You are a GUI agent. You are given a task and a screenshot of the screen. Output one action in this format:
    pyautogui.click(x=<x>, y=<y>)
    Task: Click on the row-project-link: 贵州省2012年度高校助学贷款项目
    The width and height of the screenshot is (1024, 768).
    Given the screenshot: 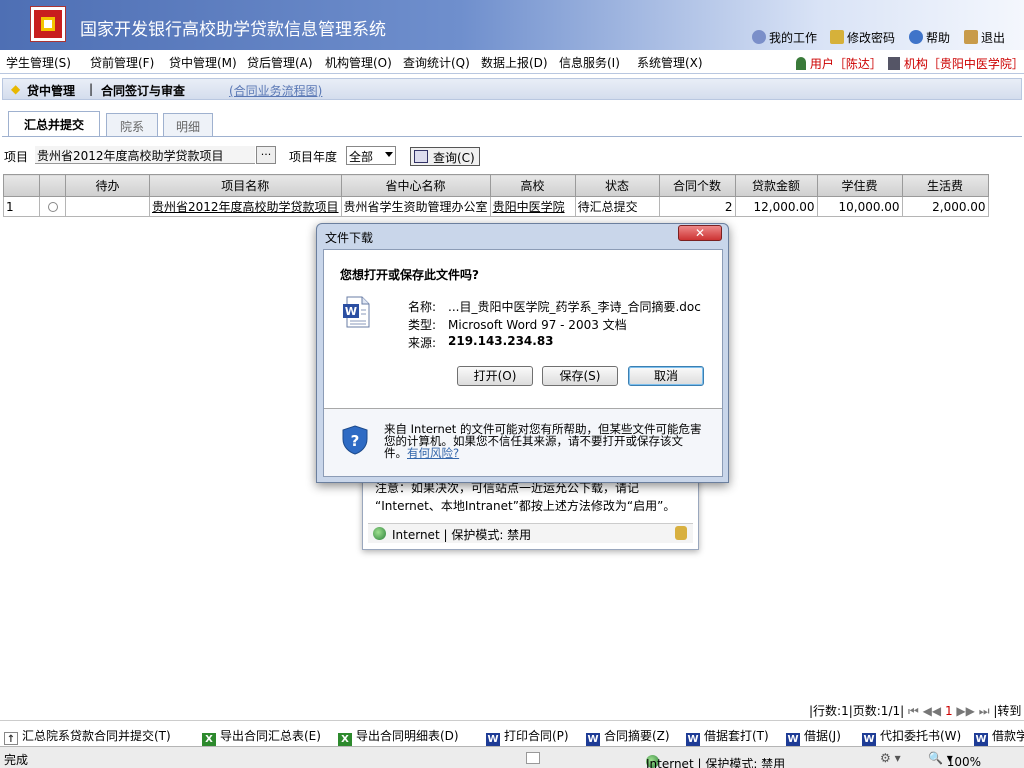 What is the action you would take?
    pyautogui.click(x=245, y=206)
    